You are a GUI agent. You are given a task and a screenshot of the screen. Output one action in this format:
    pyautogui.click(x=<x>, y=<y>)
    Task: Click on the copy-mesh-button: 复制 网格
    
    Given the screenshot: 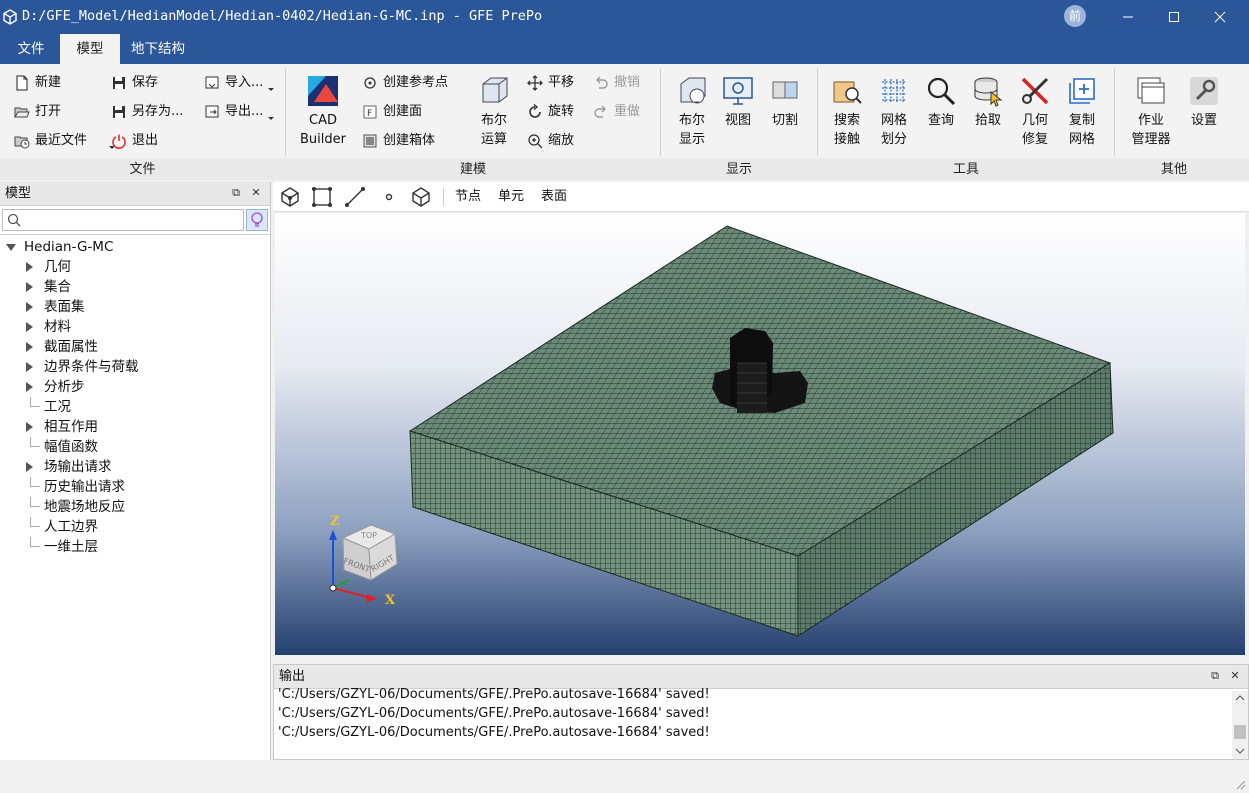 What is the action you would take?
    pyautogui.click(x=1082, y=110)
    